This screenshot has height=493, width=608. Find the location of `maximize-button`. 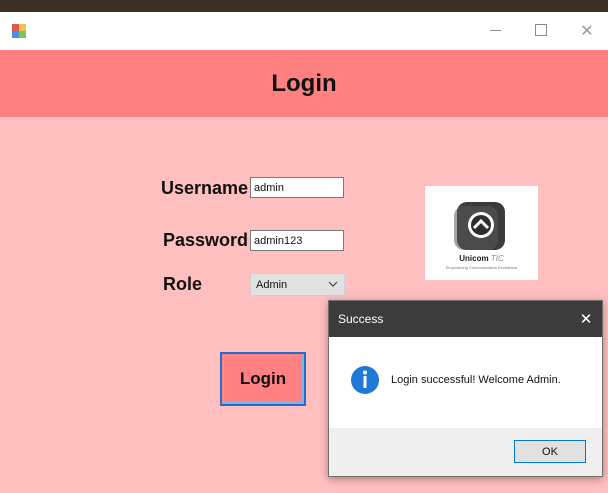

maximize-button is located at coordinates (541, 30).